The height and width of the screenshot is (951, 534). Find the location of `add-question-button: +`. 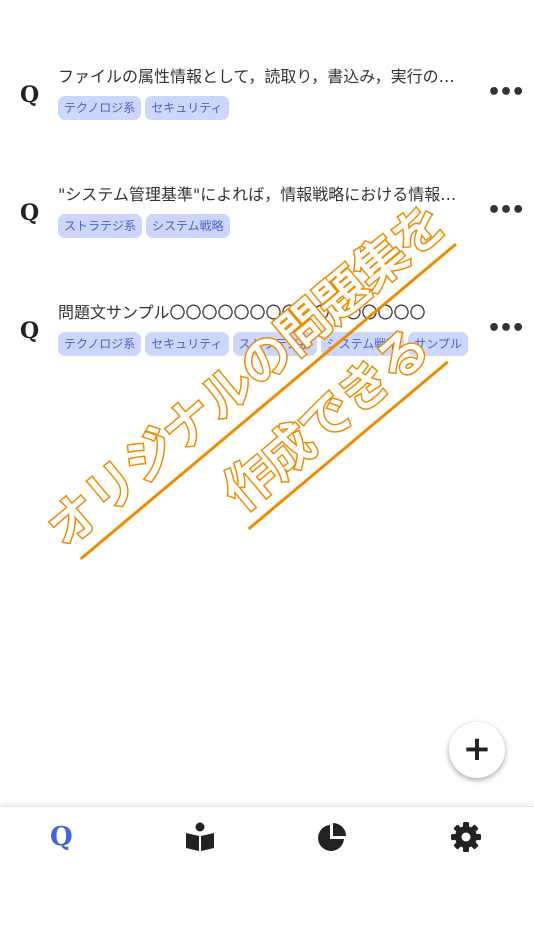

add-question-button: + is located at coordinates (477, 750).